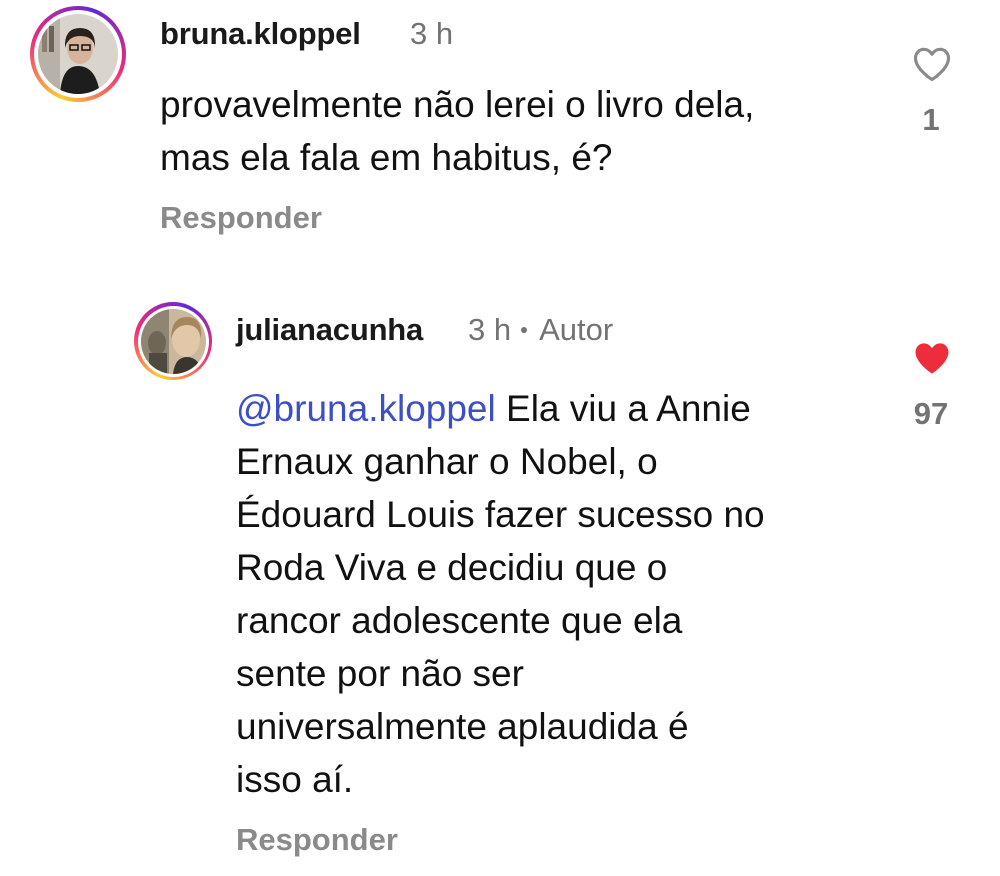  What do you see at coordinates (380, 673) in the screenshot?
I see `comment-text-line: sente por não ser` at bounding box center [380, 673].